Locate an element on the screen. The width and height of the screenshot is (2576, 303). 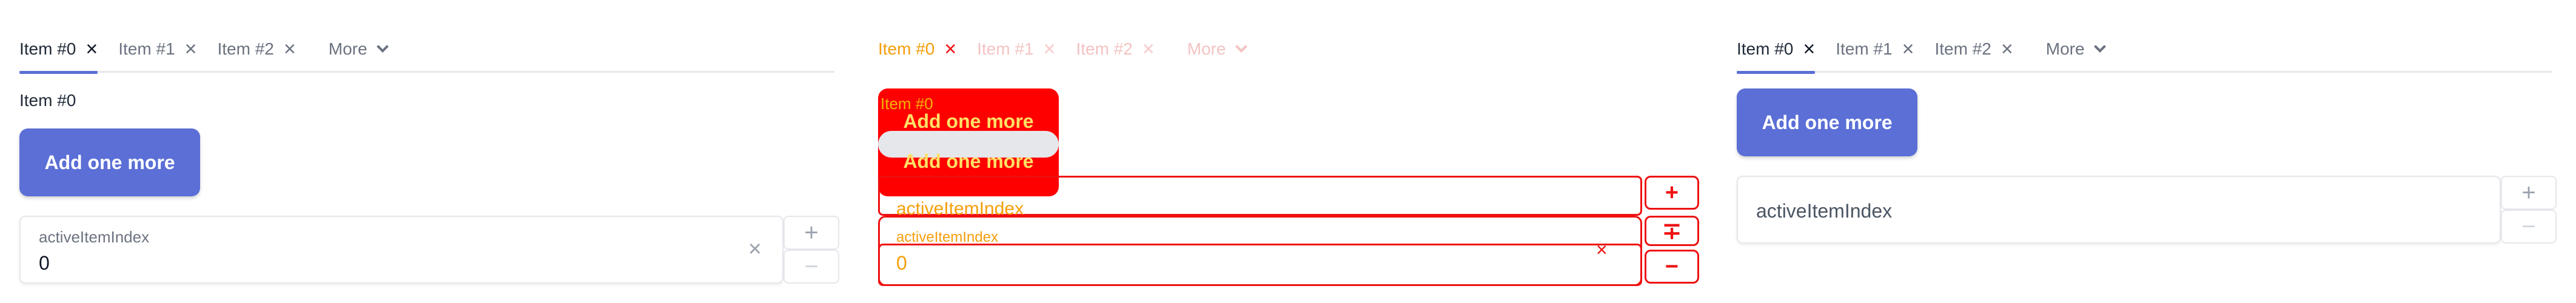
active-item-index-field: activeItemIndex is located at coordinates (2119, 210).